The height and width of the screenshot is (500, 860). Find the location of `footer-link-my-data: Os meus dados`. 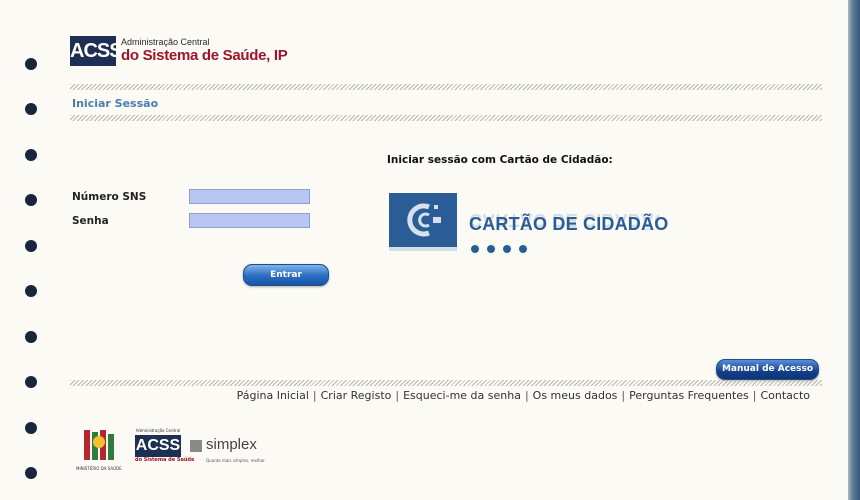

footer-link-my-data: Os meus dados is located at coordinates (575, 395).